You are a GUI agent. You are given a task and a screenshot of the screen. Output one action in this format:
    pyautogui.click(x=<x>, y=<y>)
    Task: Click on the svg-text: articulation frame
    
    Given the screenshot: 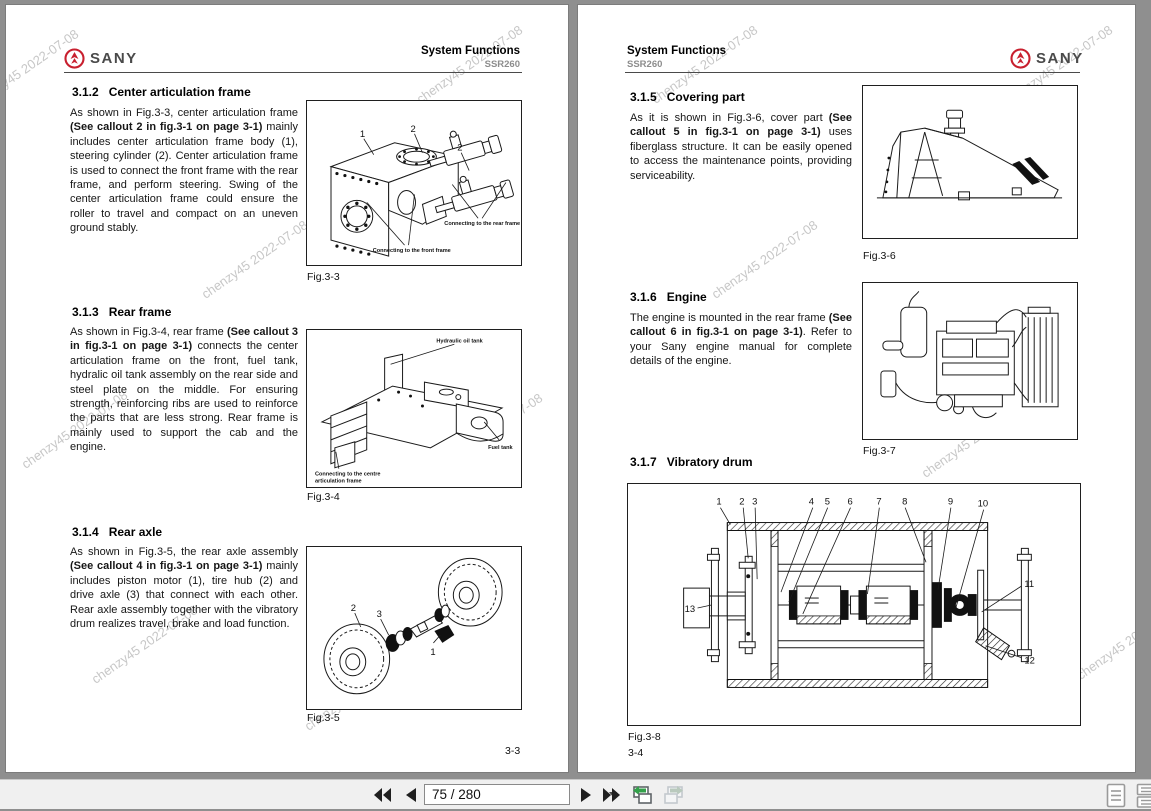 What is the action you would take?
    pyautogui.click(x=338, y=482)
    